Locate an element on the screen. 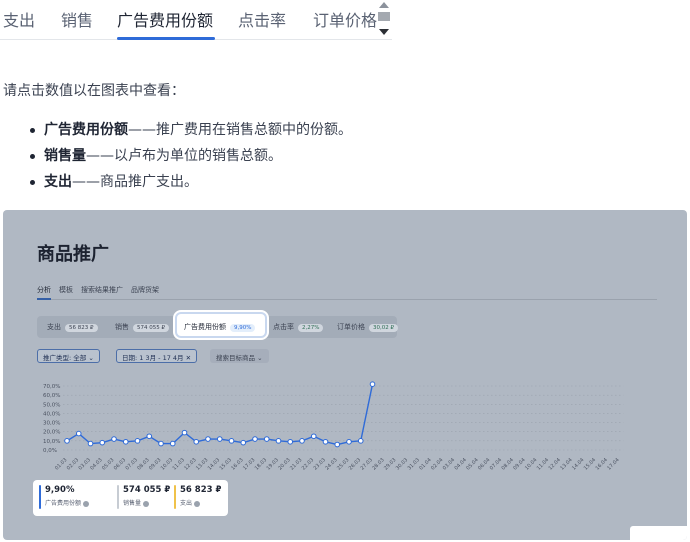 Image resolution: width=690 pixels, height=542 pixels. x-tick-label: 05.04 is located at coordinates (472, 464).